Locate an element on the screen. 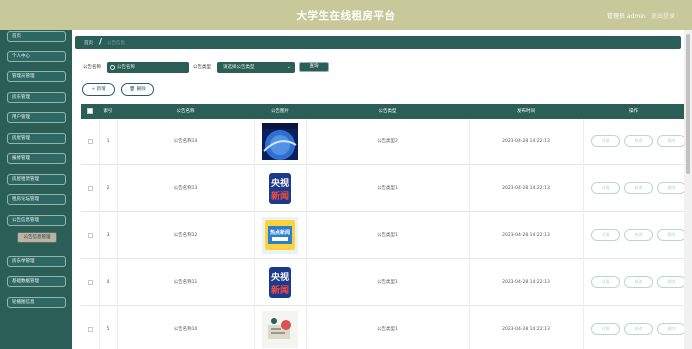 The width and height of the screenshot is (692, 349). row-index: 1 is located at coordinates (108, 141).